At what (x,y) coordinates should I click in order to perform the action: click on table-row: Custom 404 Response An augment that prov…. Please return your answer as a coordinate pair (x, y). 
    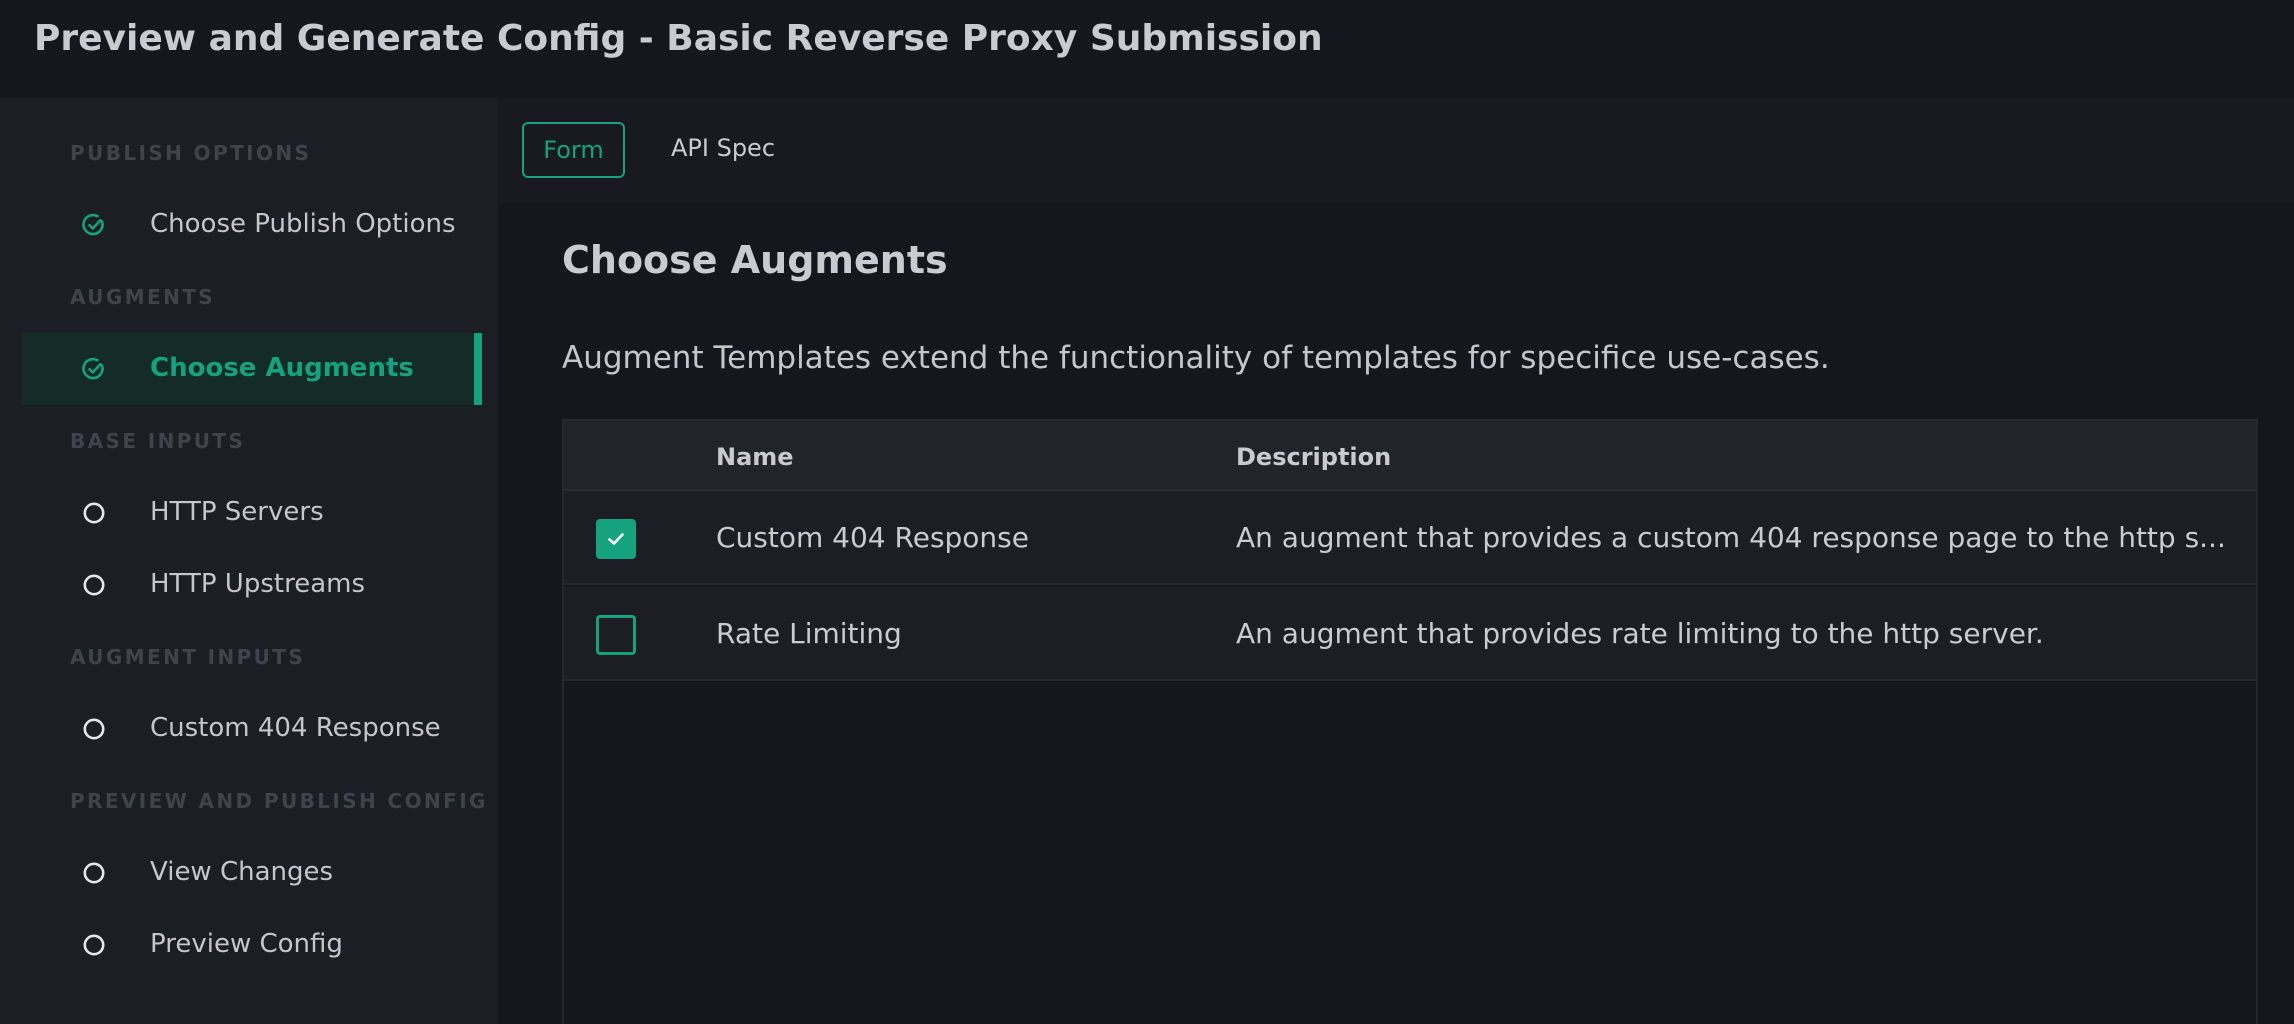
    Looking at the image, I should click on (1410, 538).